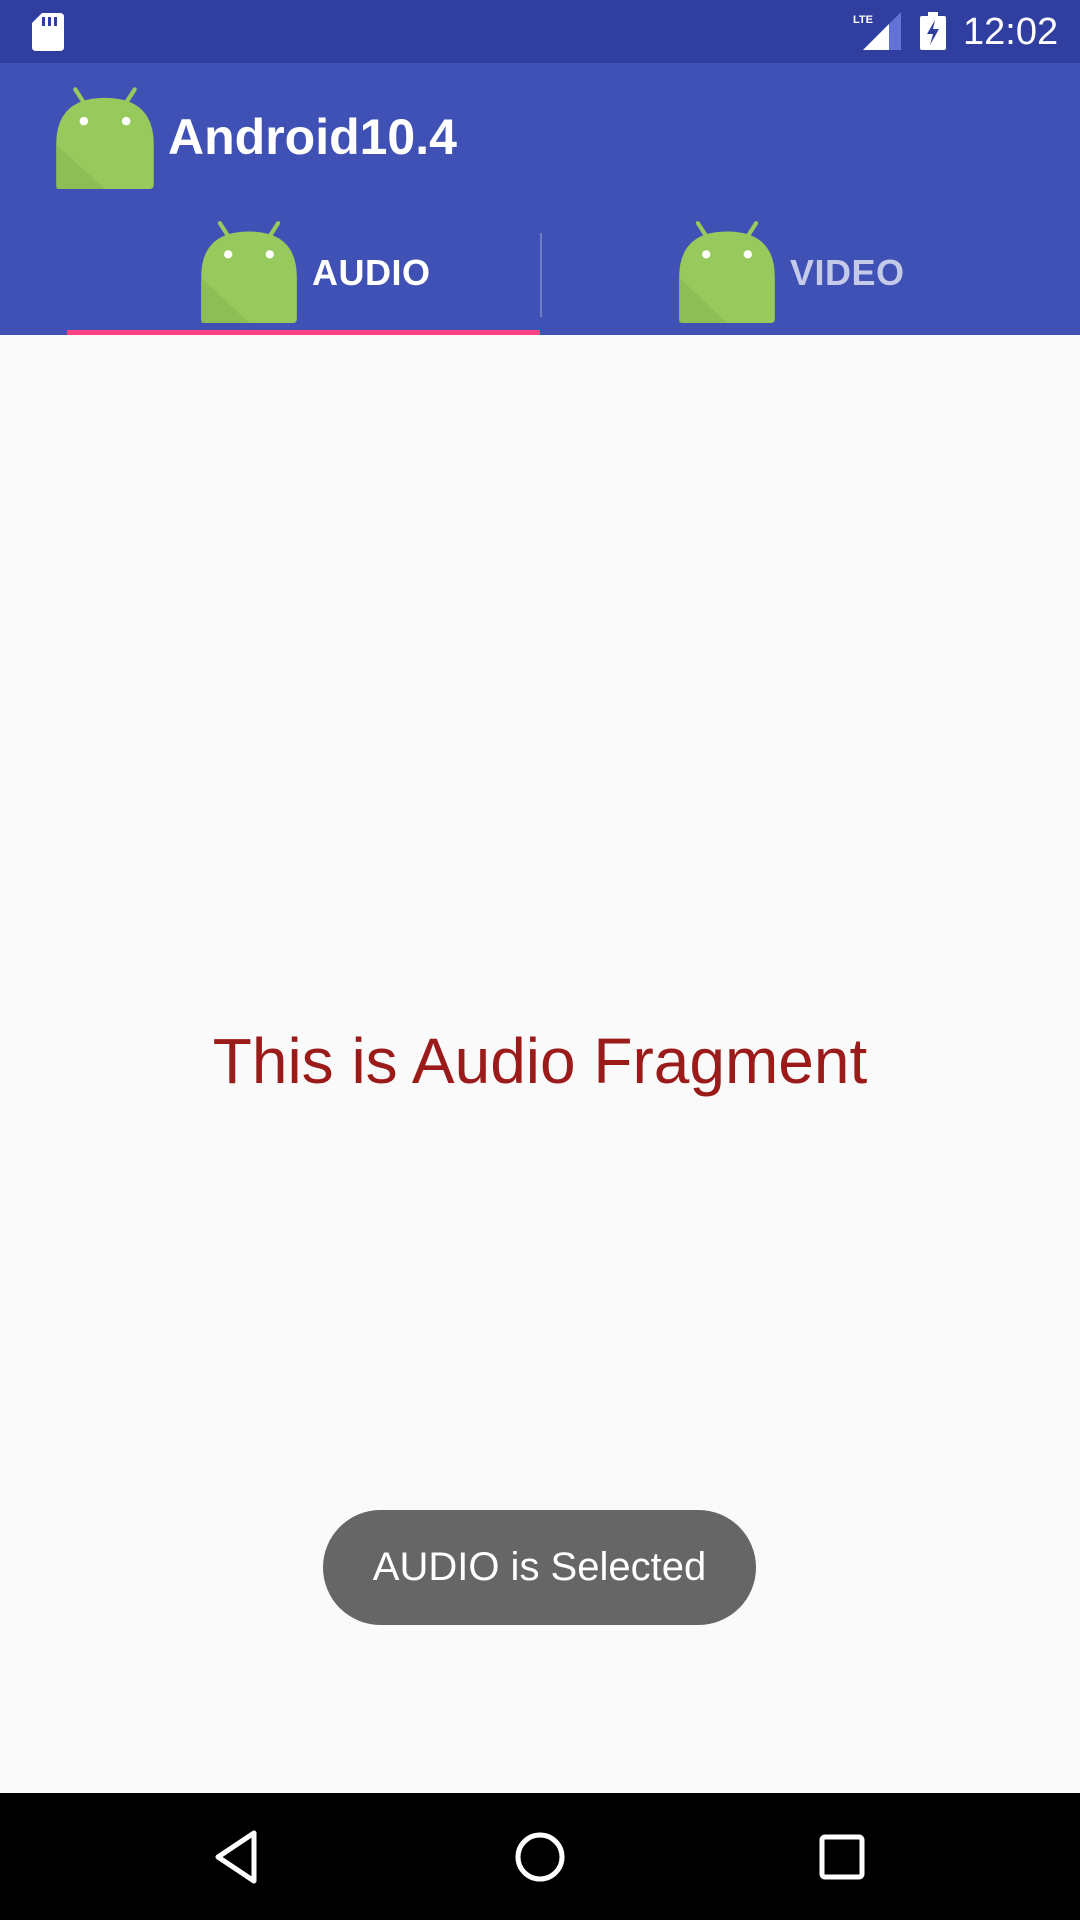 The width and height of the screenshot is (1080, 1920). I want to click on recents-icon, so click(842, 1857).